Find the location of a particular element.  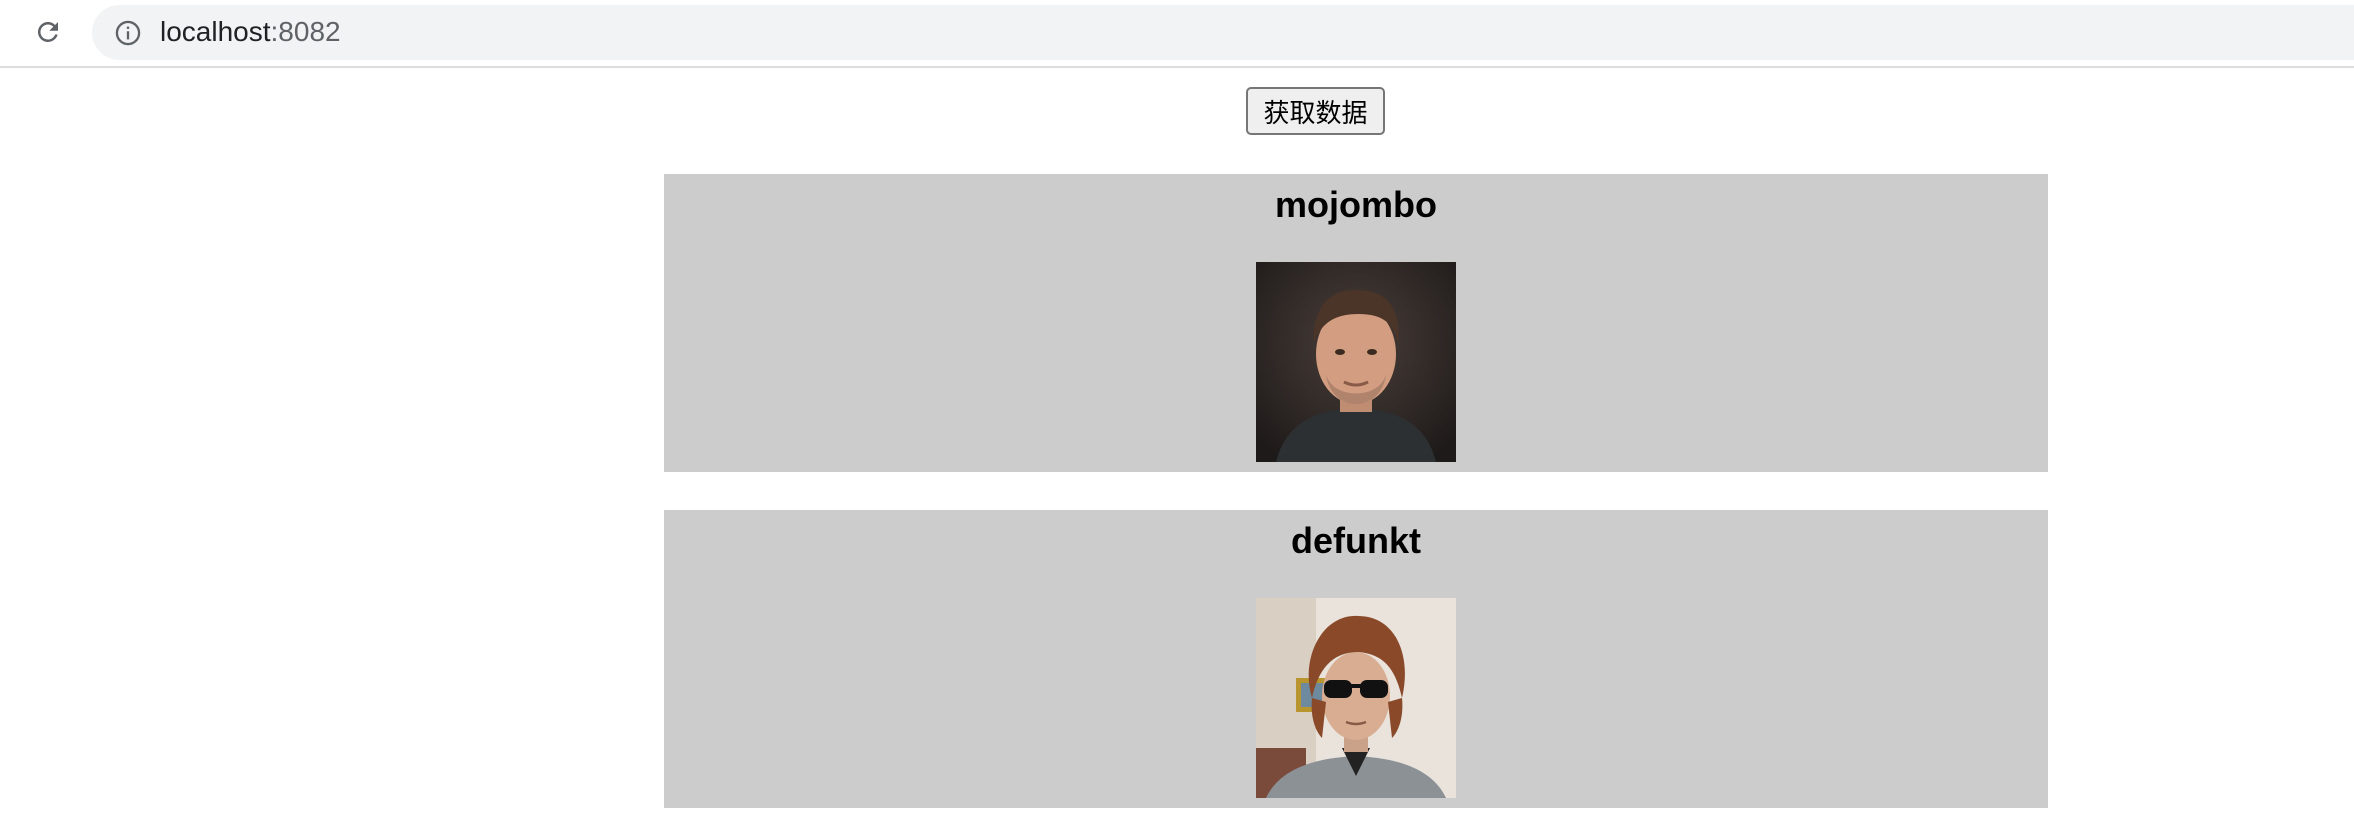

url-host: localhost is located at coordinates (215, 31).